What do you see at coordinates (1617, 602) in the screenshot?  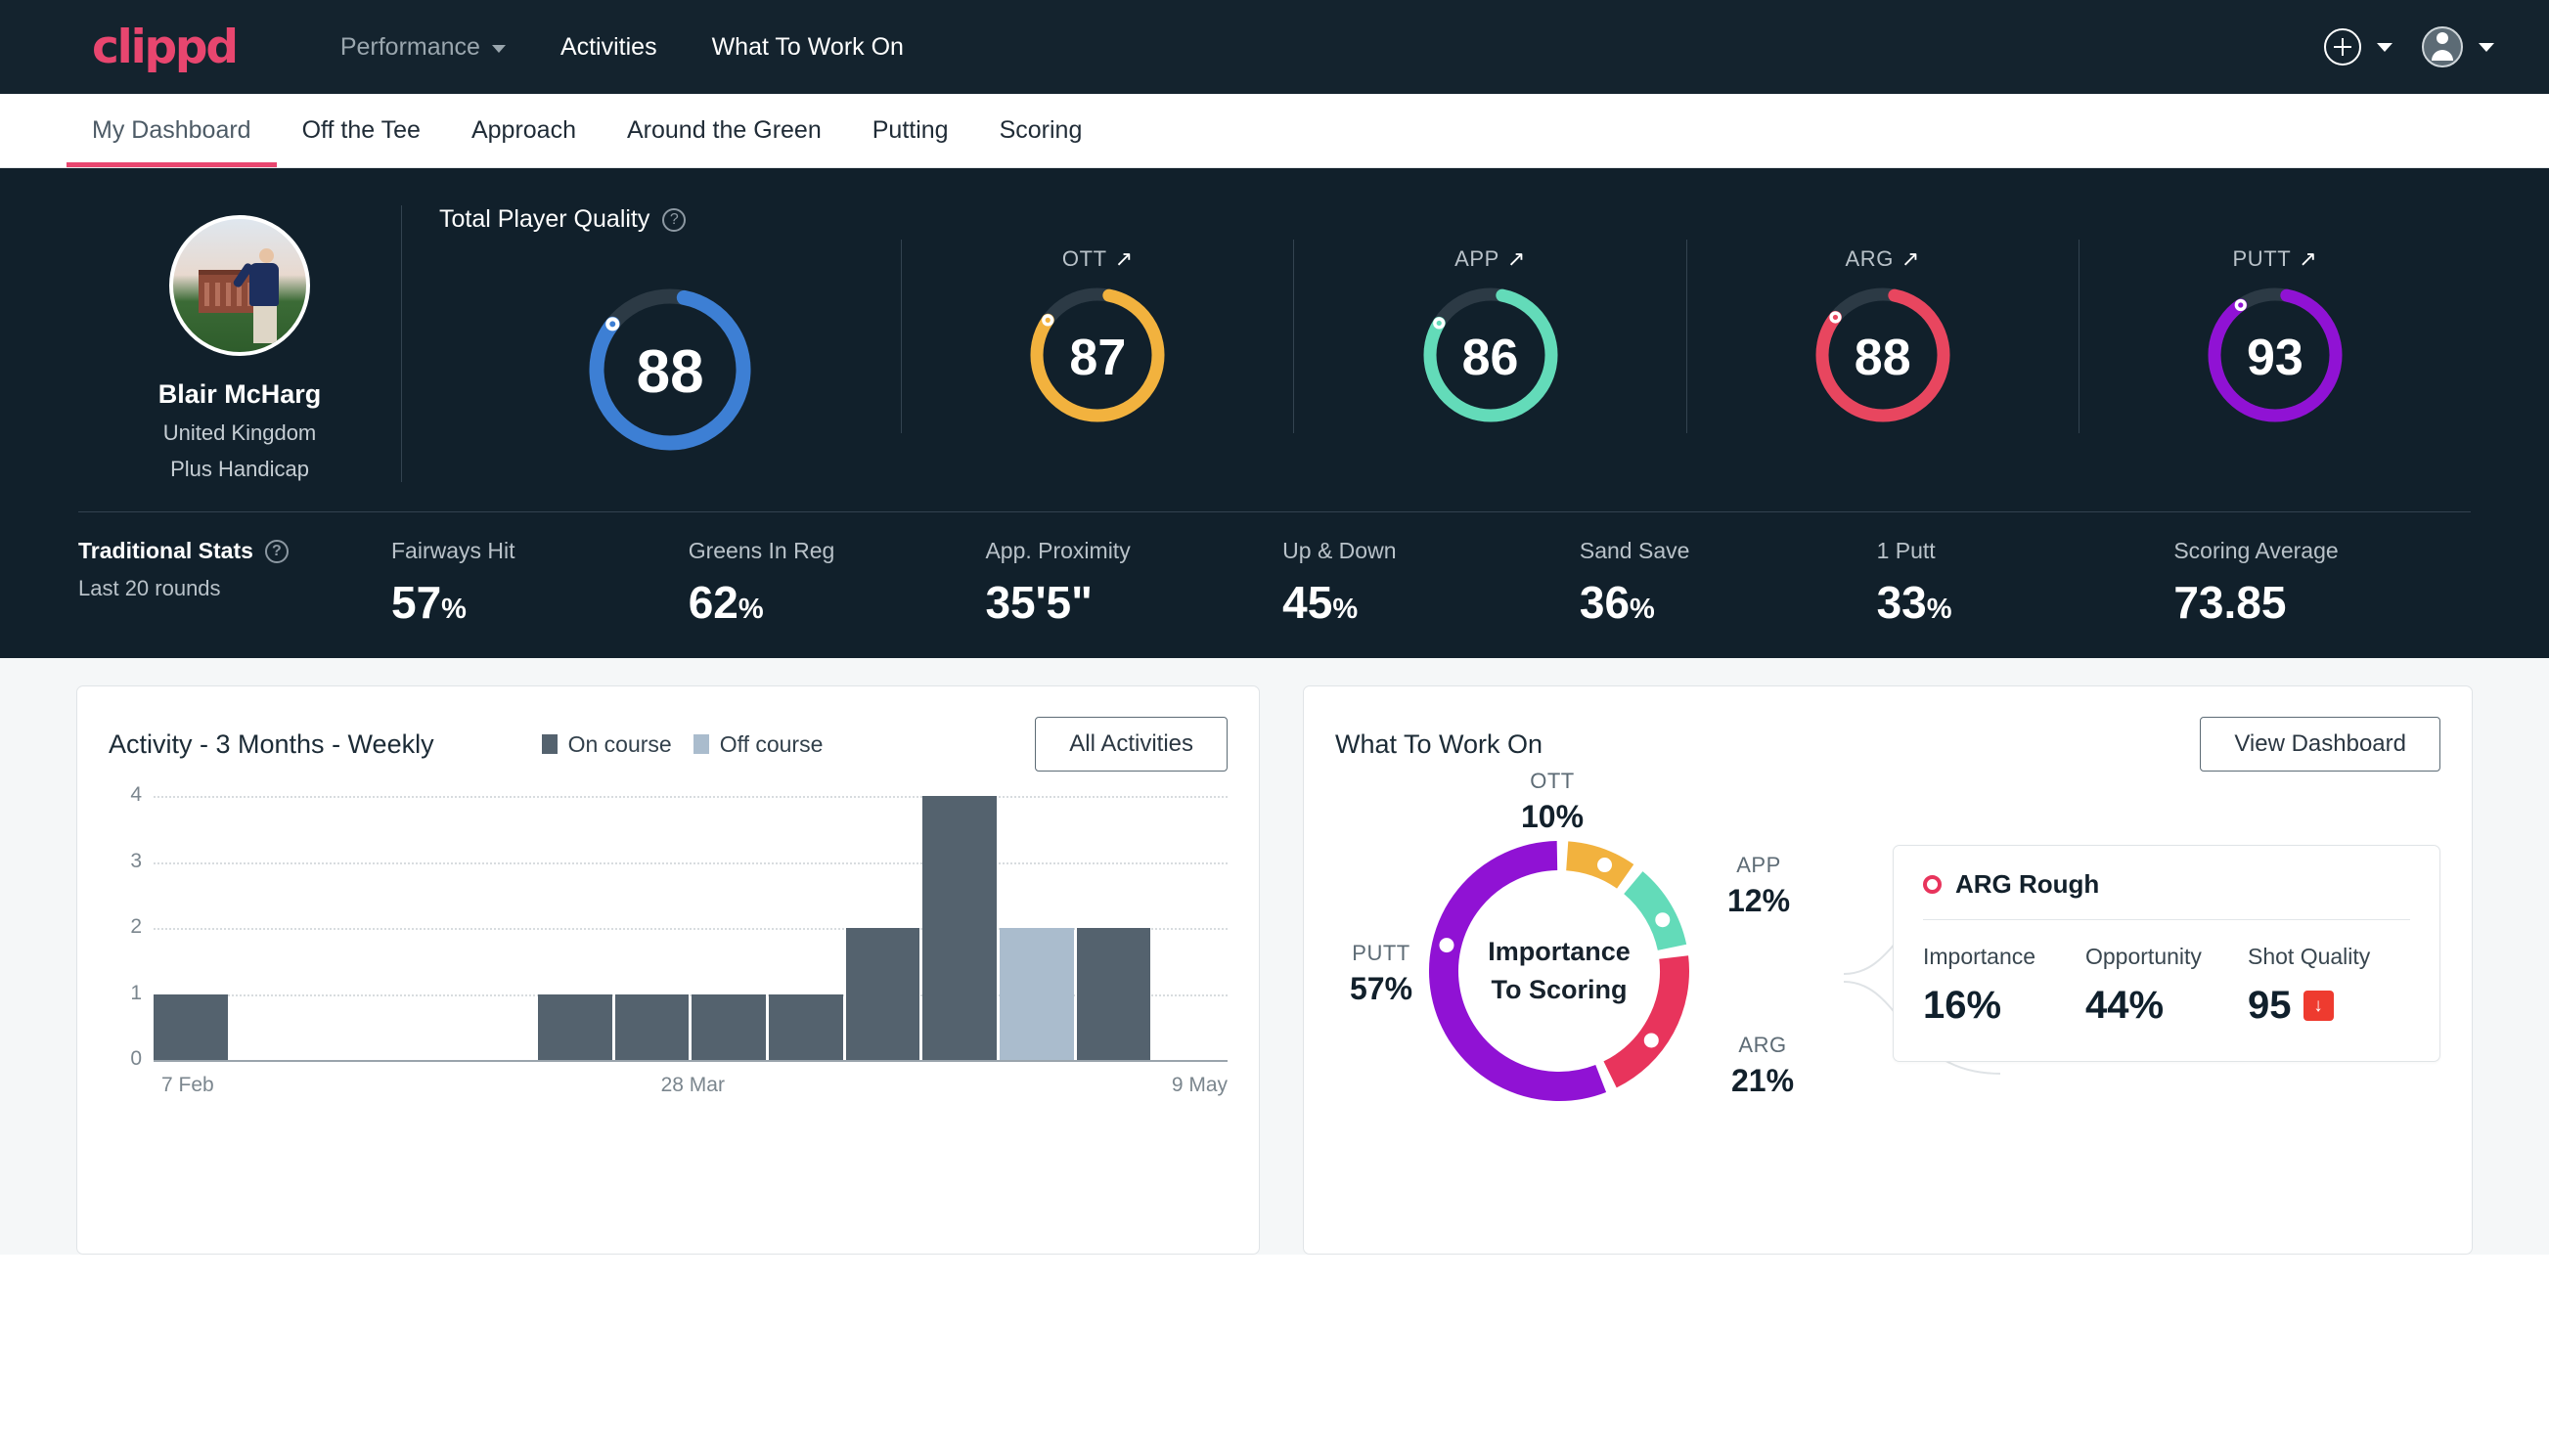 I see `stat-value: 36%` at bounding box center [1617, 602].